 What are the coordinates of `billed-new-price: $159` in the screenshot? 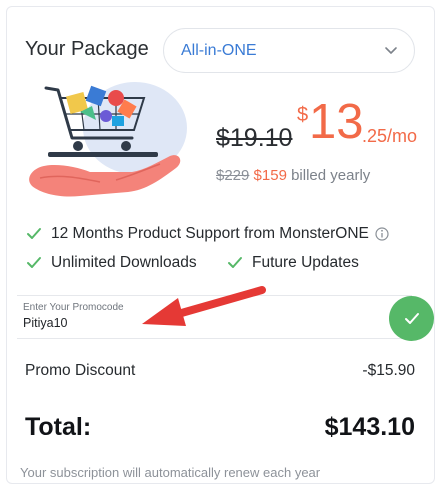 It's located at (270, 175).